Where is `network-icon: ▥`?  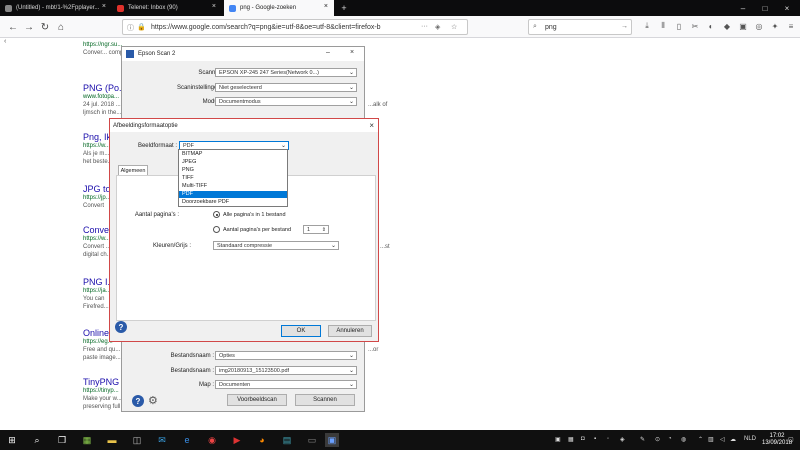 network-icon: ▥ is located at coordinates (711, 439).